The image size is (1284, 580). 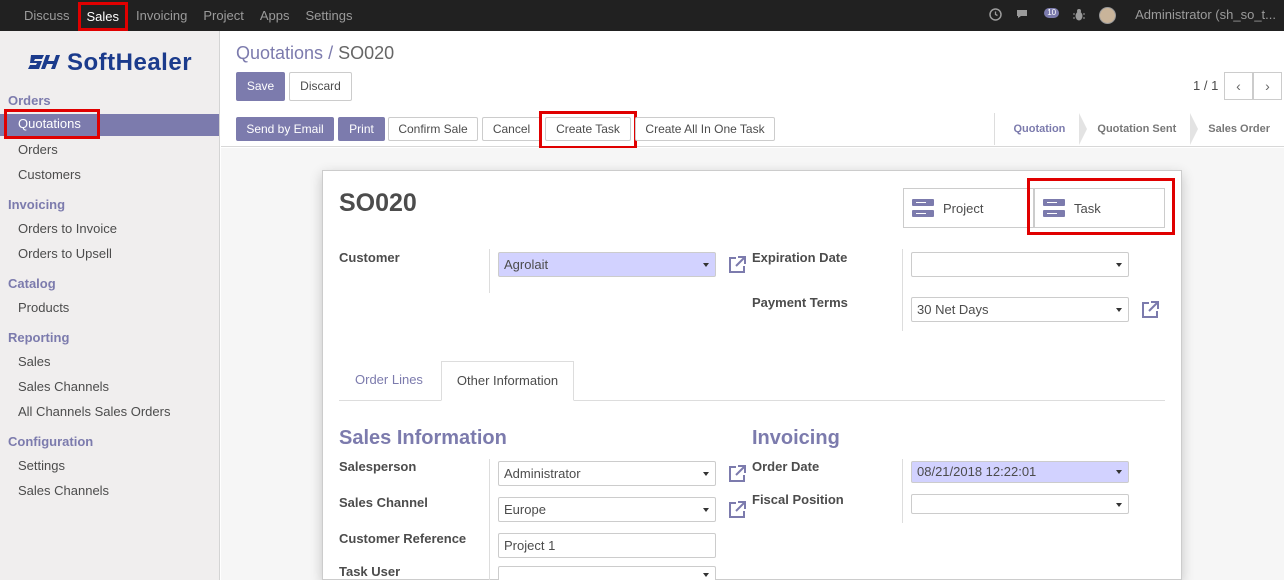 What do you see at coordinates (29, 100) in the screenshot?
I see `sidebar-section-orders: Orders` at bounding box center [29, 100].